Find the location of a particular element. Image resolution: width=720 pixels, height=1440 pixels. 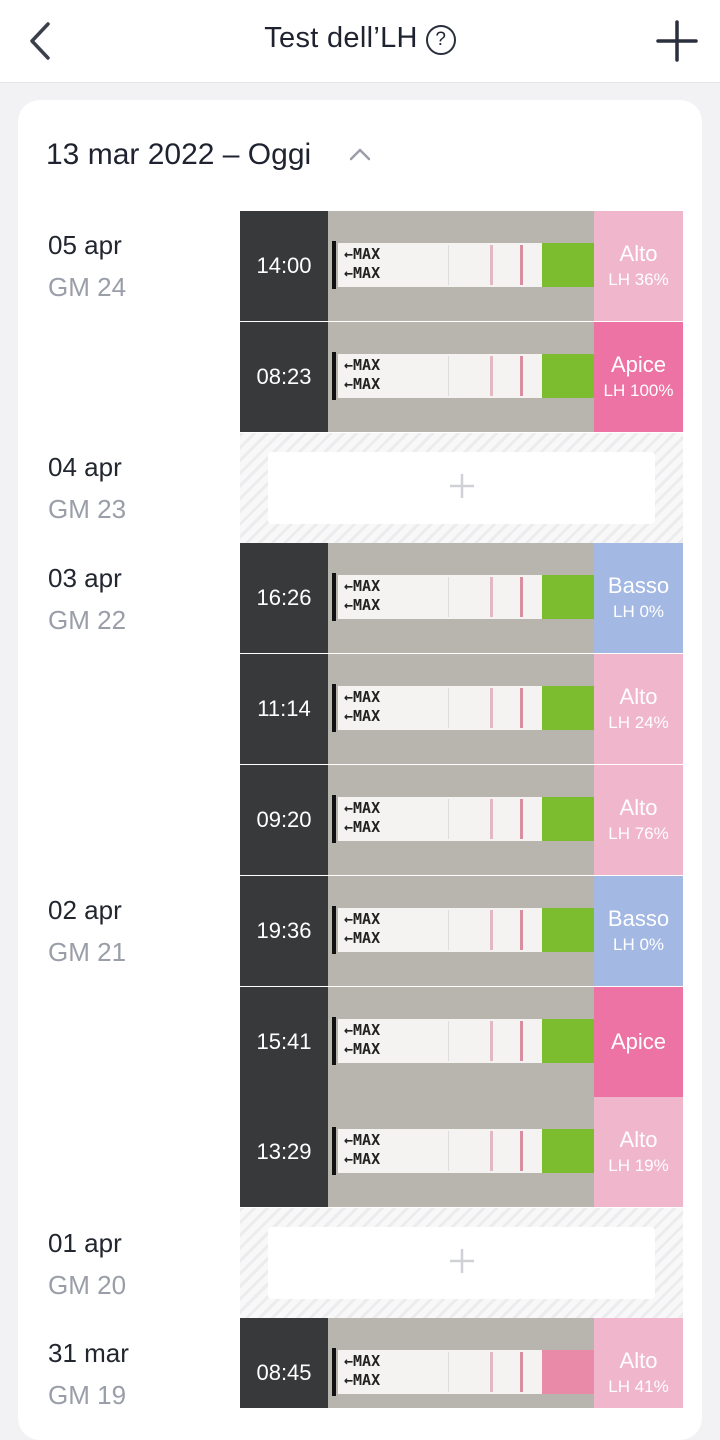

test-entry: 08:23 ←MAX ←MAX Apice LH 100% is located at coordinates (461, 377).